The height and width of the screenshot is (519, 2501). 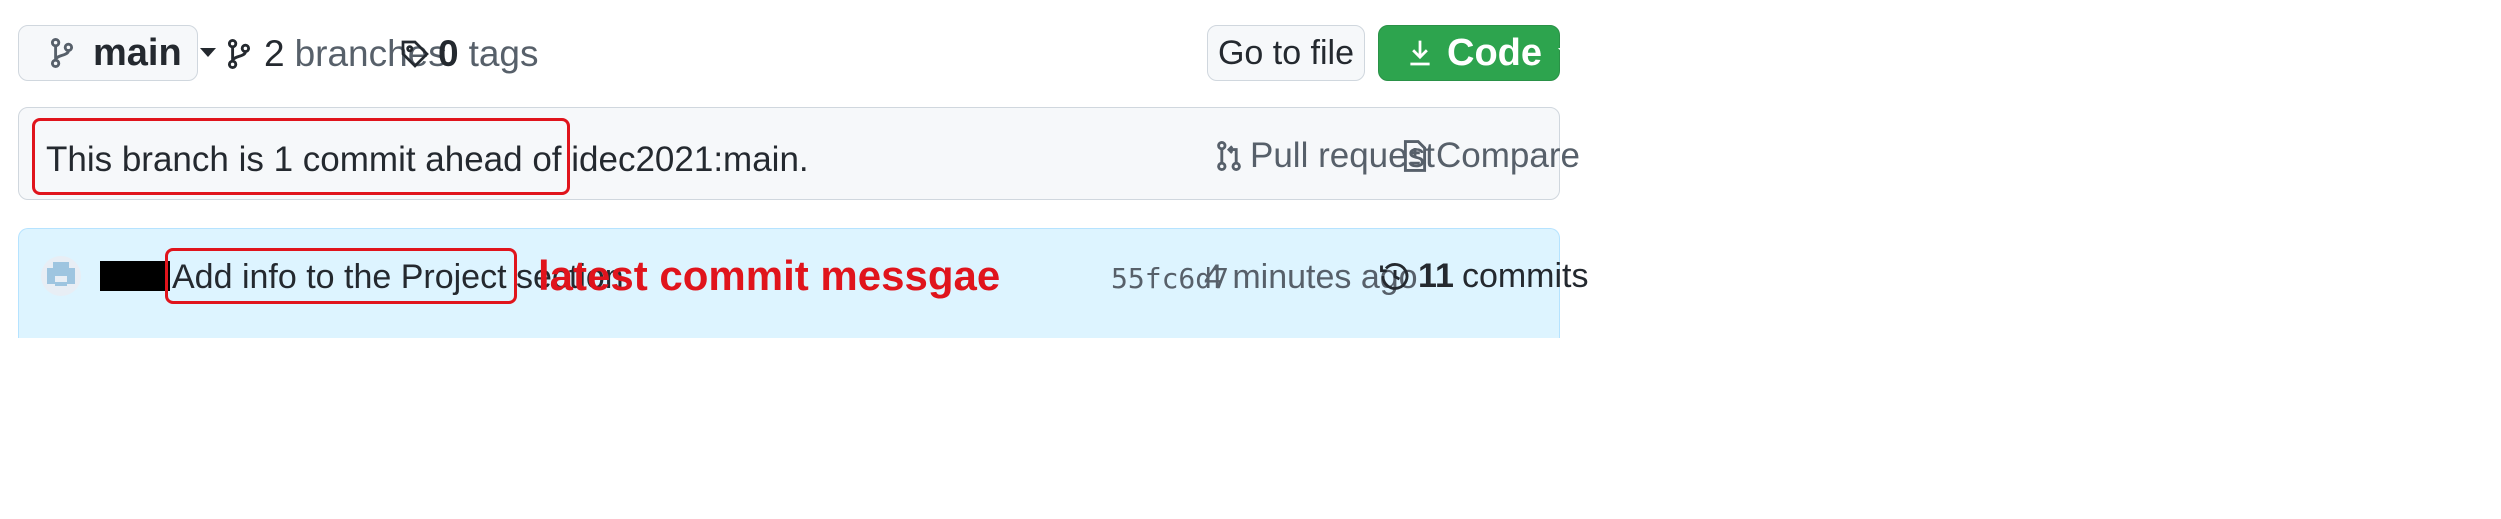 I want to click on go-to-file-label: Go to file, so click(x=1286, y=52).